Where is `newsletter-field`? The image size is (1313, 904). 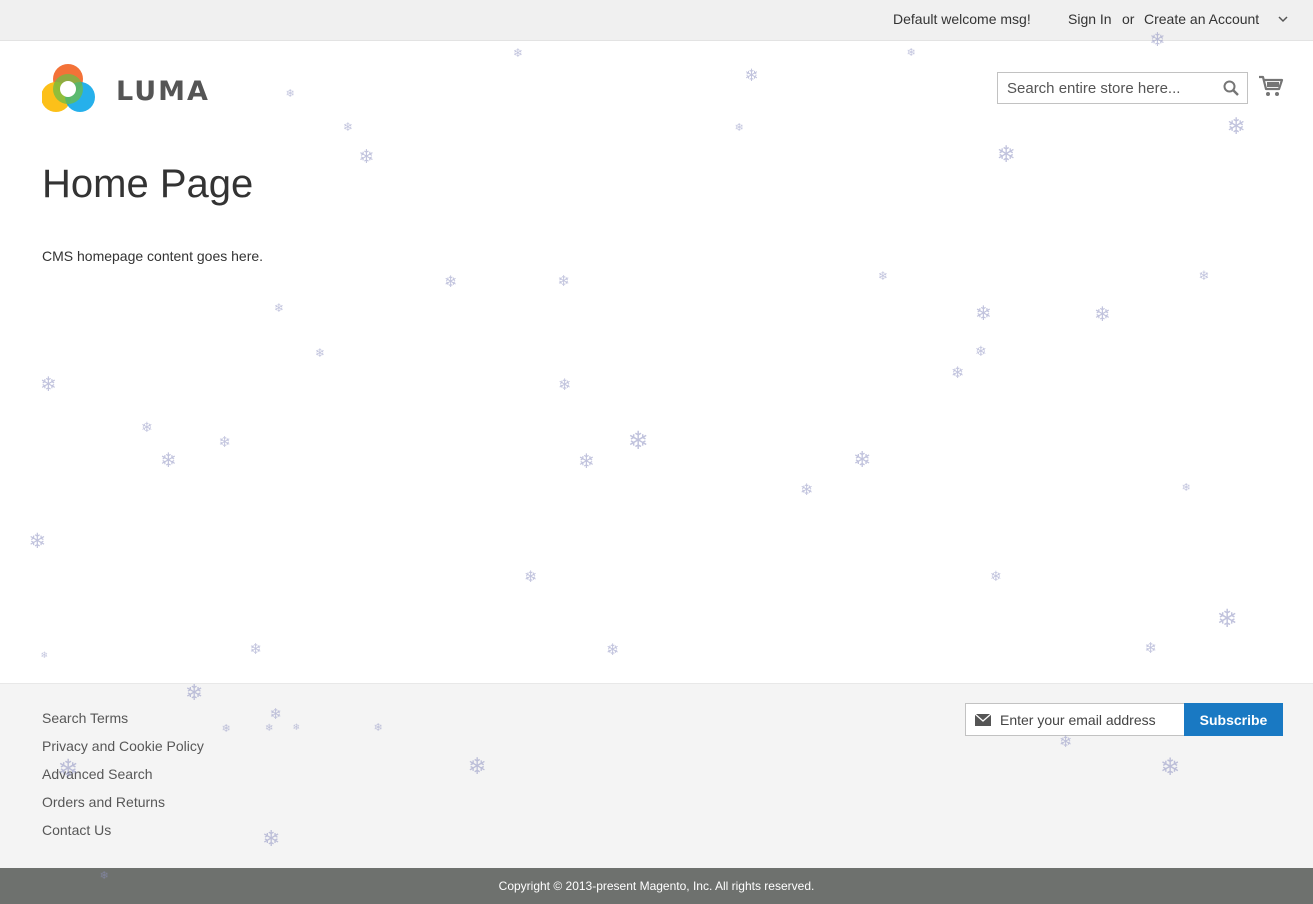
newsletter-field is located at coordinates (1075, 719).